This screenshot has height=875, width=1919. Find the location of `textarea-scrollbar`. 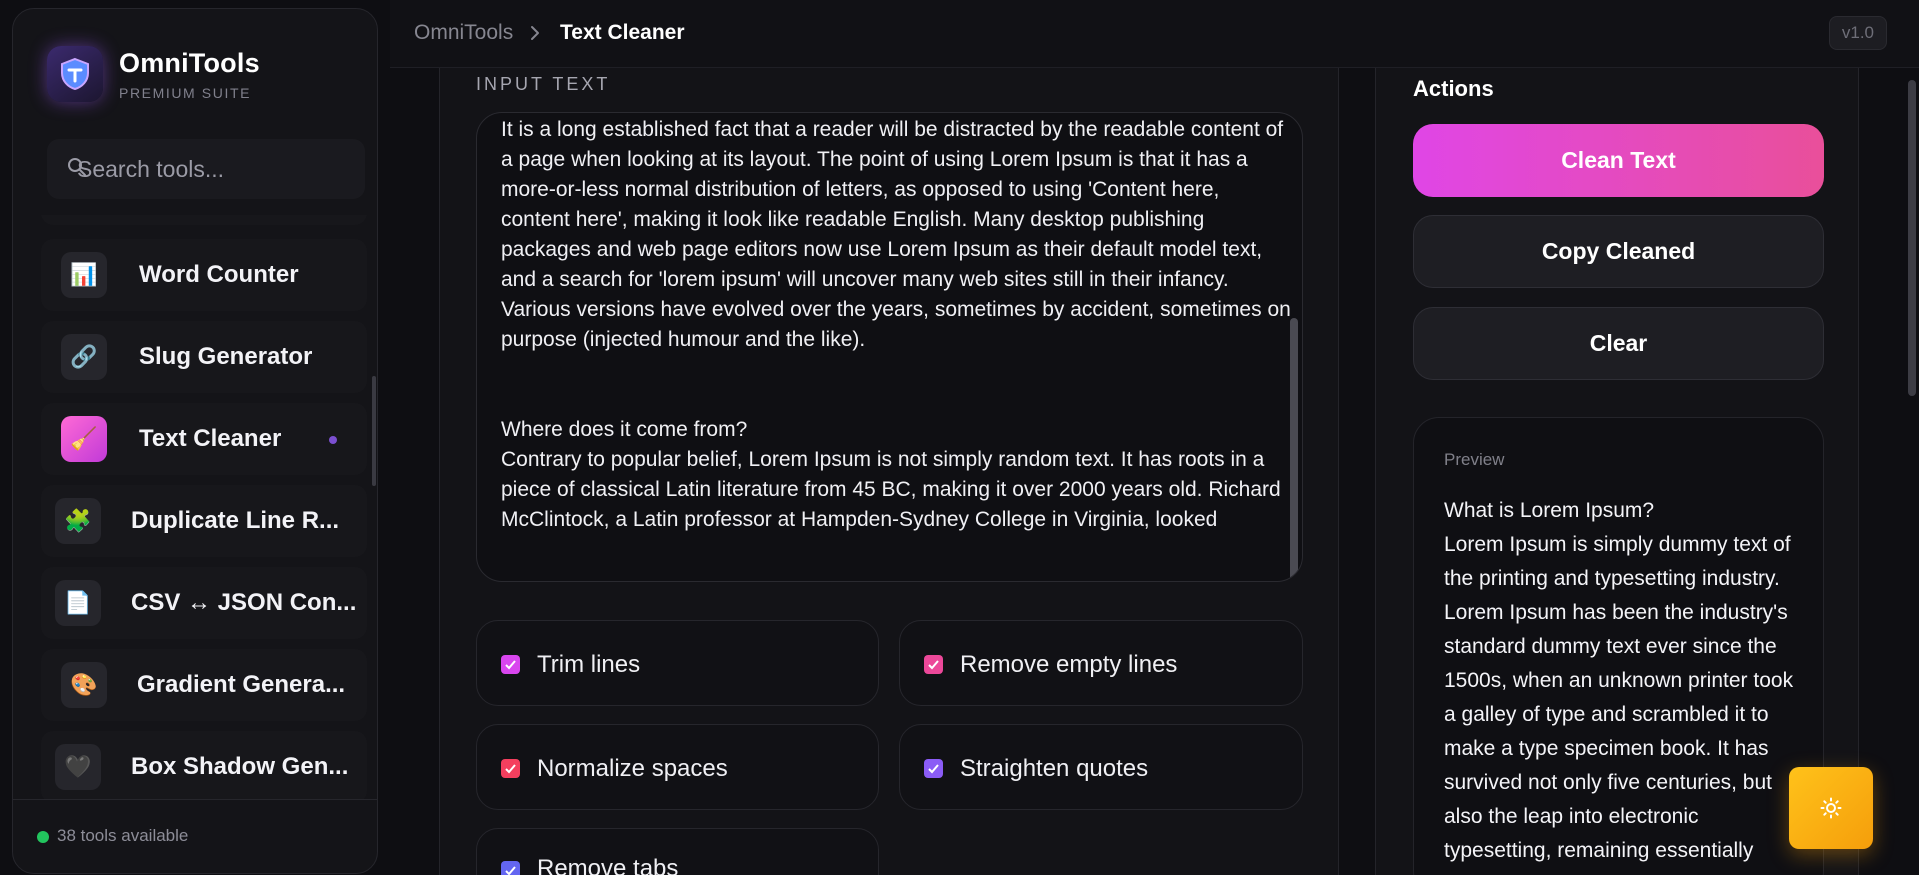

textarea-scrollbar is located at coordinates (1294, 449).